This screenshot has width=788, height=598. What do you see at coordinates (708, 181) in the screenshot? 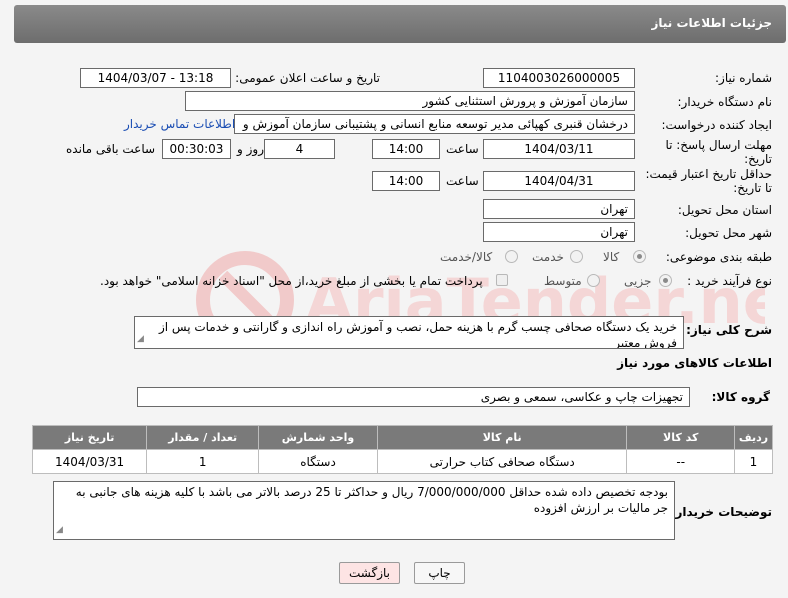
I see `price-validity-label: حداقل تاریخ اعتبار قیمت: تا تاریخ:` at bounding box center [708, 181].